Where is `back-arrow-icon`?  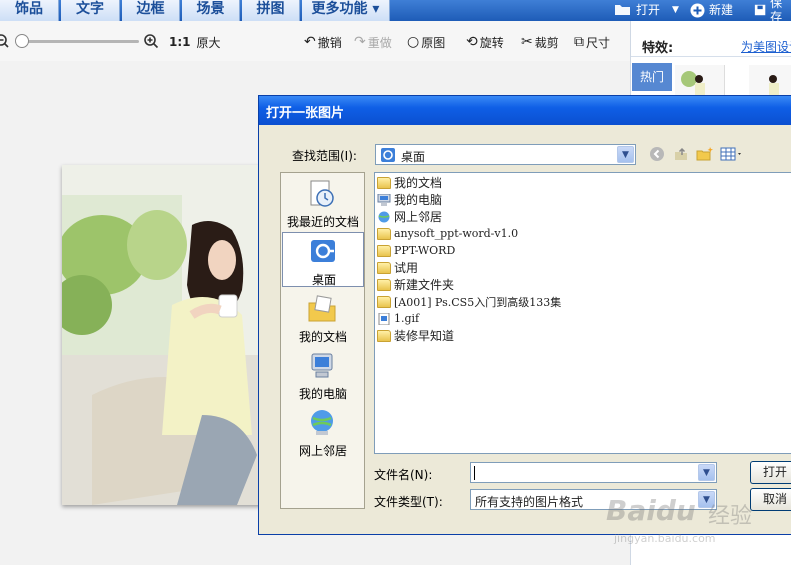
back-arrow-icon is located at coordinates (657, 154).